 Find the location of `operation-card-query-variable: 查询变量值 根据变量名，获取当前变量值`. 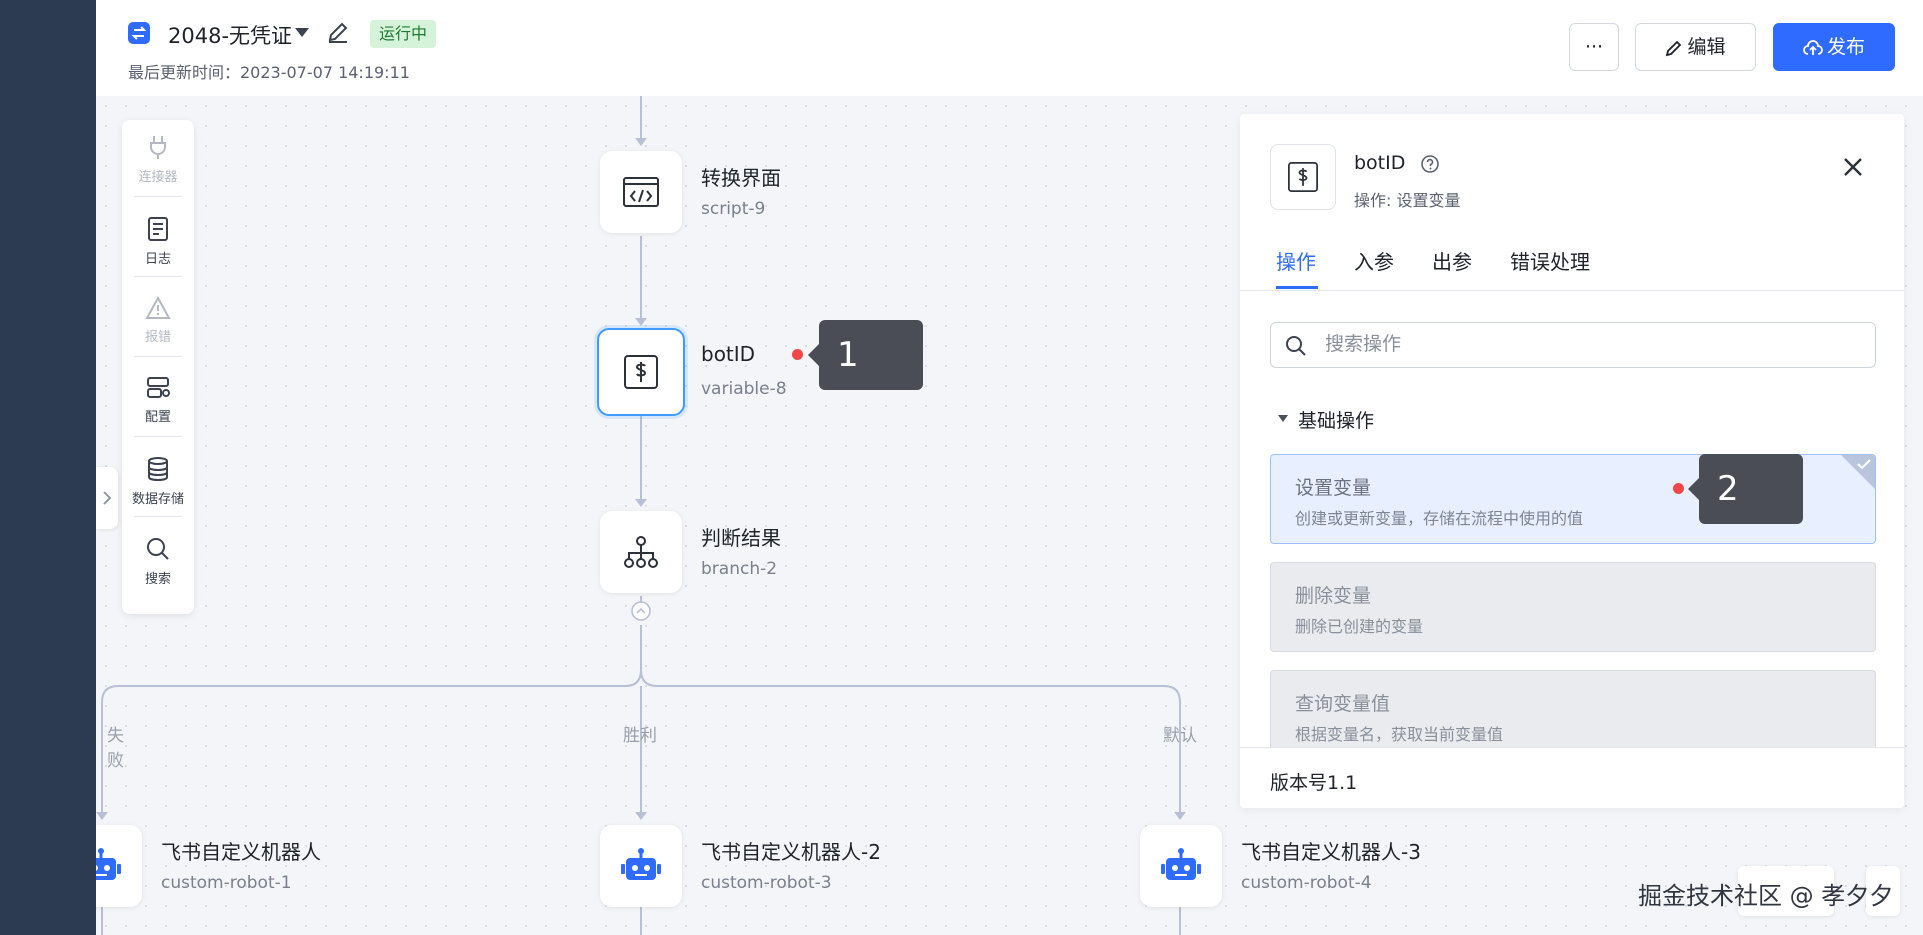

operation-card-query-variable: 查询变量值 根据变量名，获取当前变量值 is located at coordinates (1573, 708).